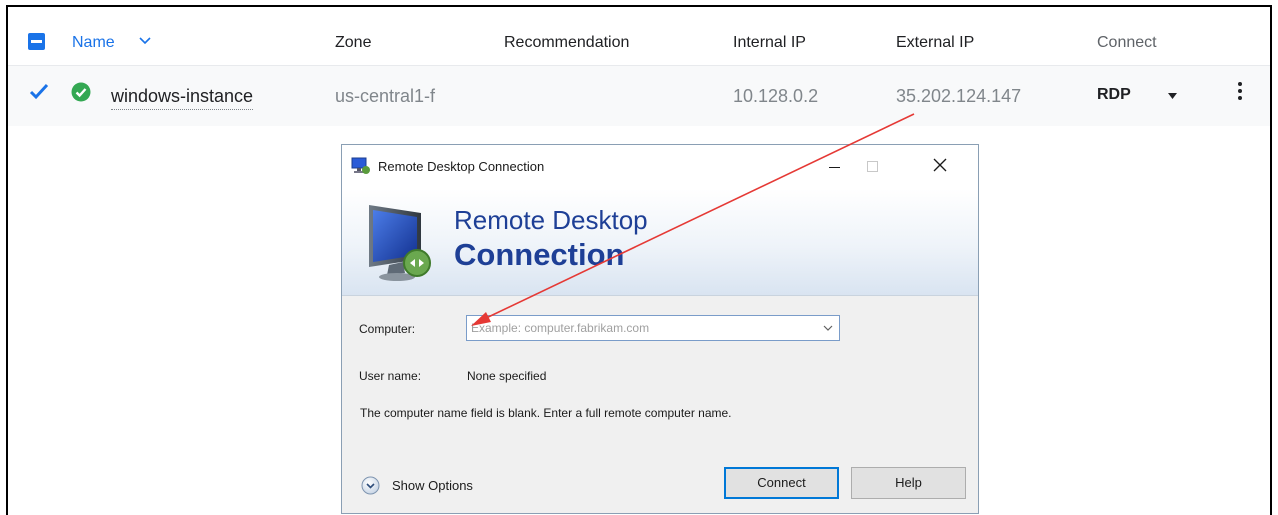 Image resolution: width=1278 pixels, height=515 pixels. I want to click on instance-internal-ip: 10.128.0.2, so click(776, 96).